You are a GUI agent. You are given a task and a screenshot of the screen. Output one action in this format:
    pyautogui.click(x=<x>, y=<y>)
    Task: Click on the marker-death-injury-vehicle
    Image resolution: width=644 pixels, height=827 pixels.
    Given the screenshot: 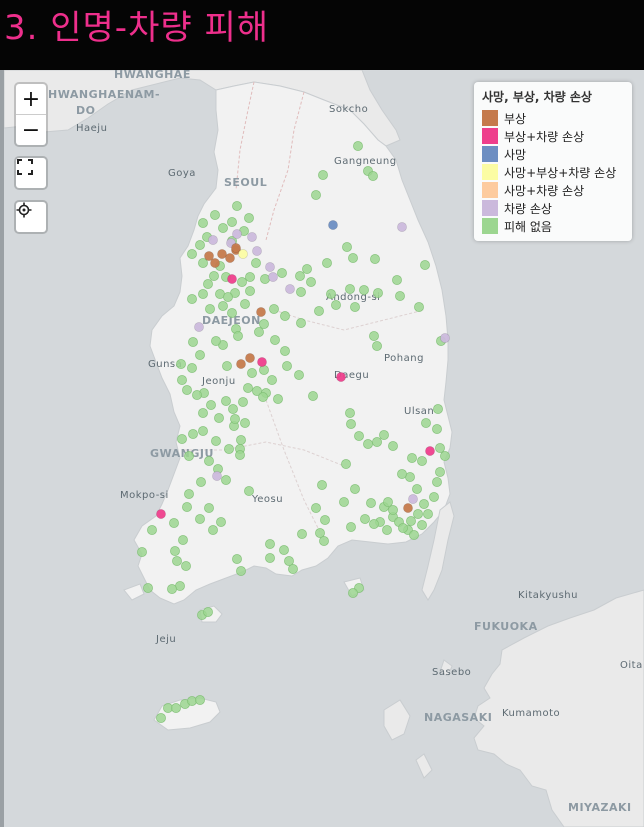 What is the action you would take?
    pyautogui.click(x=243, y=254)
    